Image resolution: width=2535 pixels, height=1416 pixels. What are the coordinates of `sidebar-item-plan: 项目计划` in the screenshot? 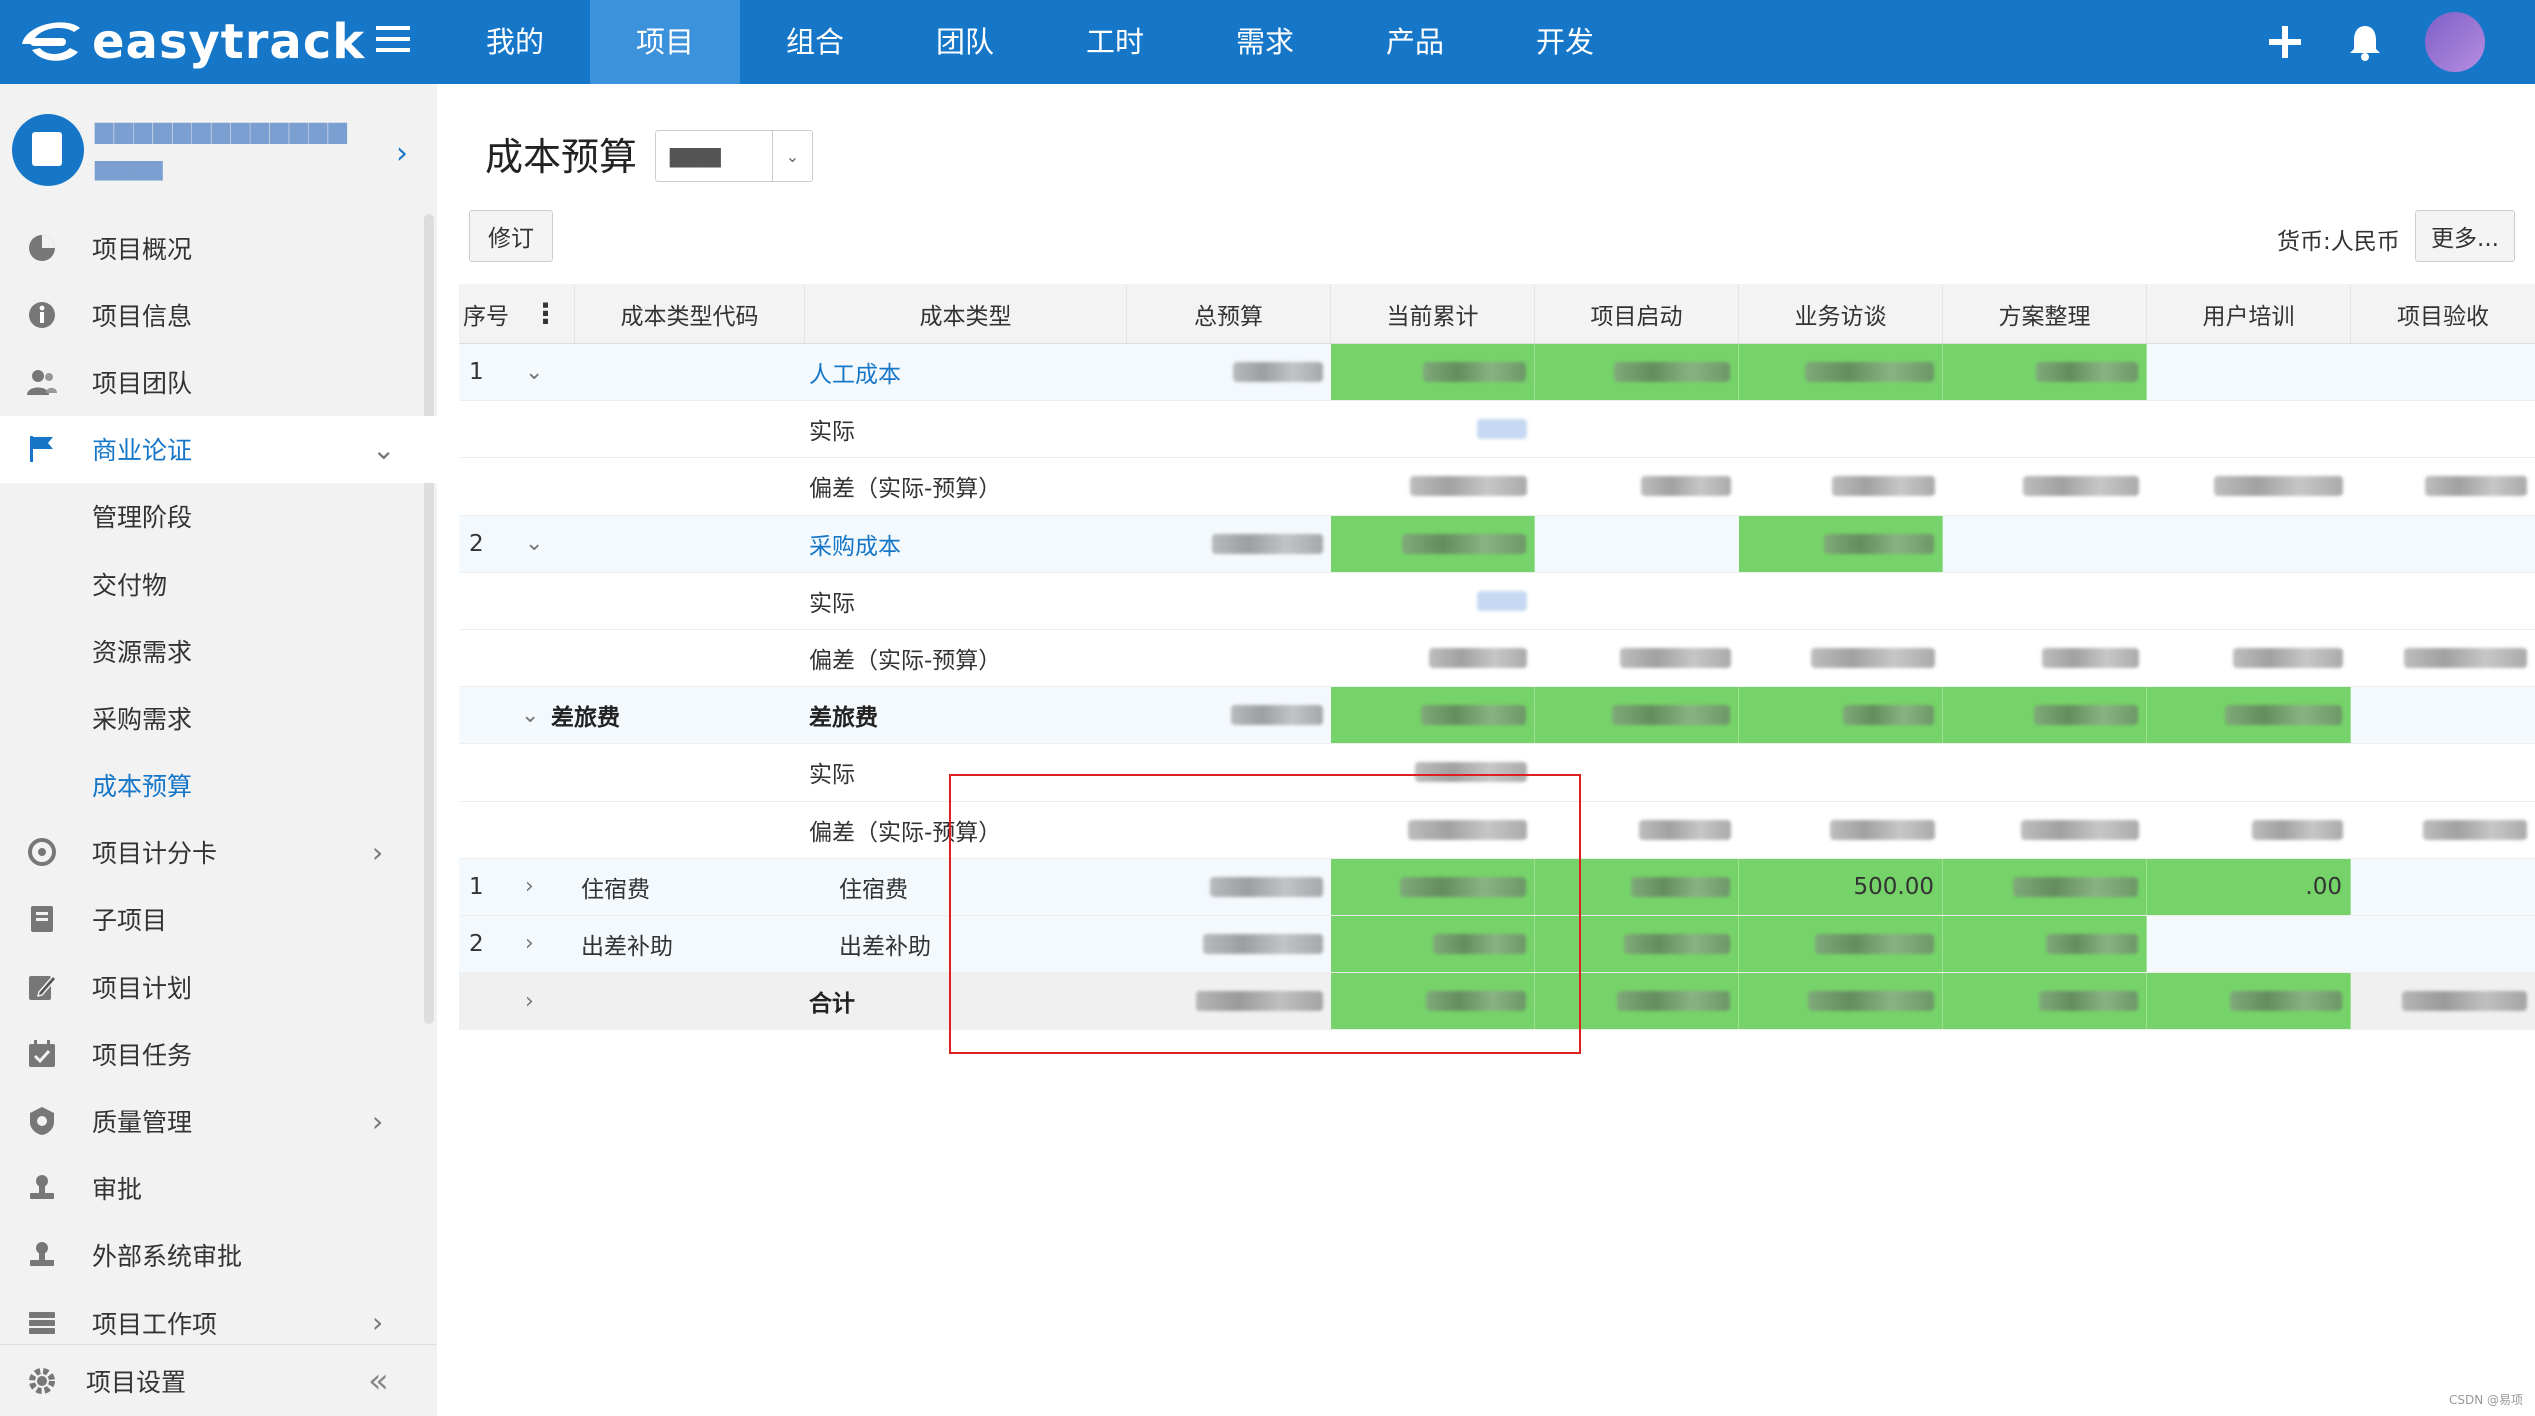 It's located at (218, 986).